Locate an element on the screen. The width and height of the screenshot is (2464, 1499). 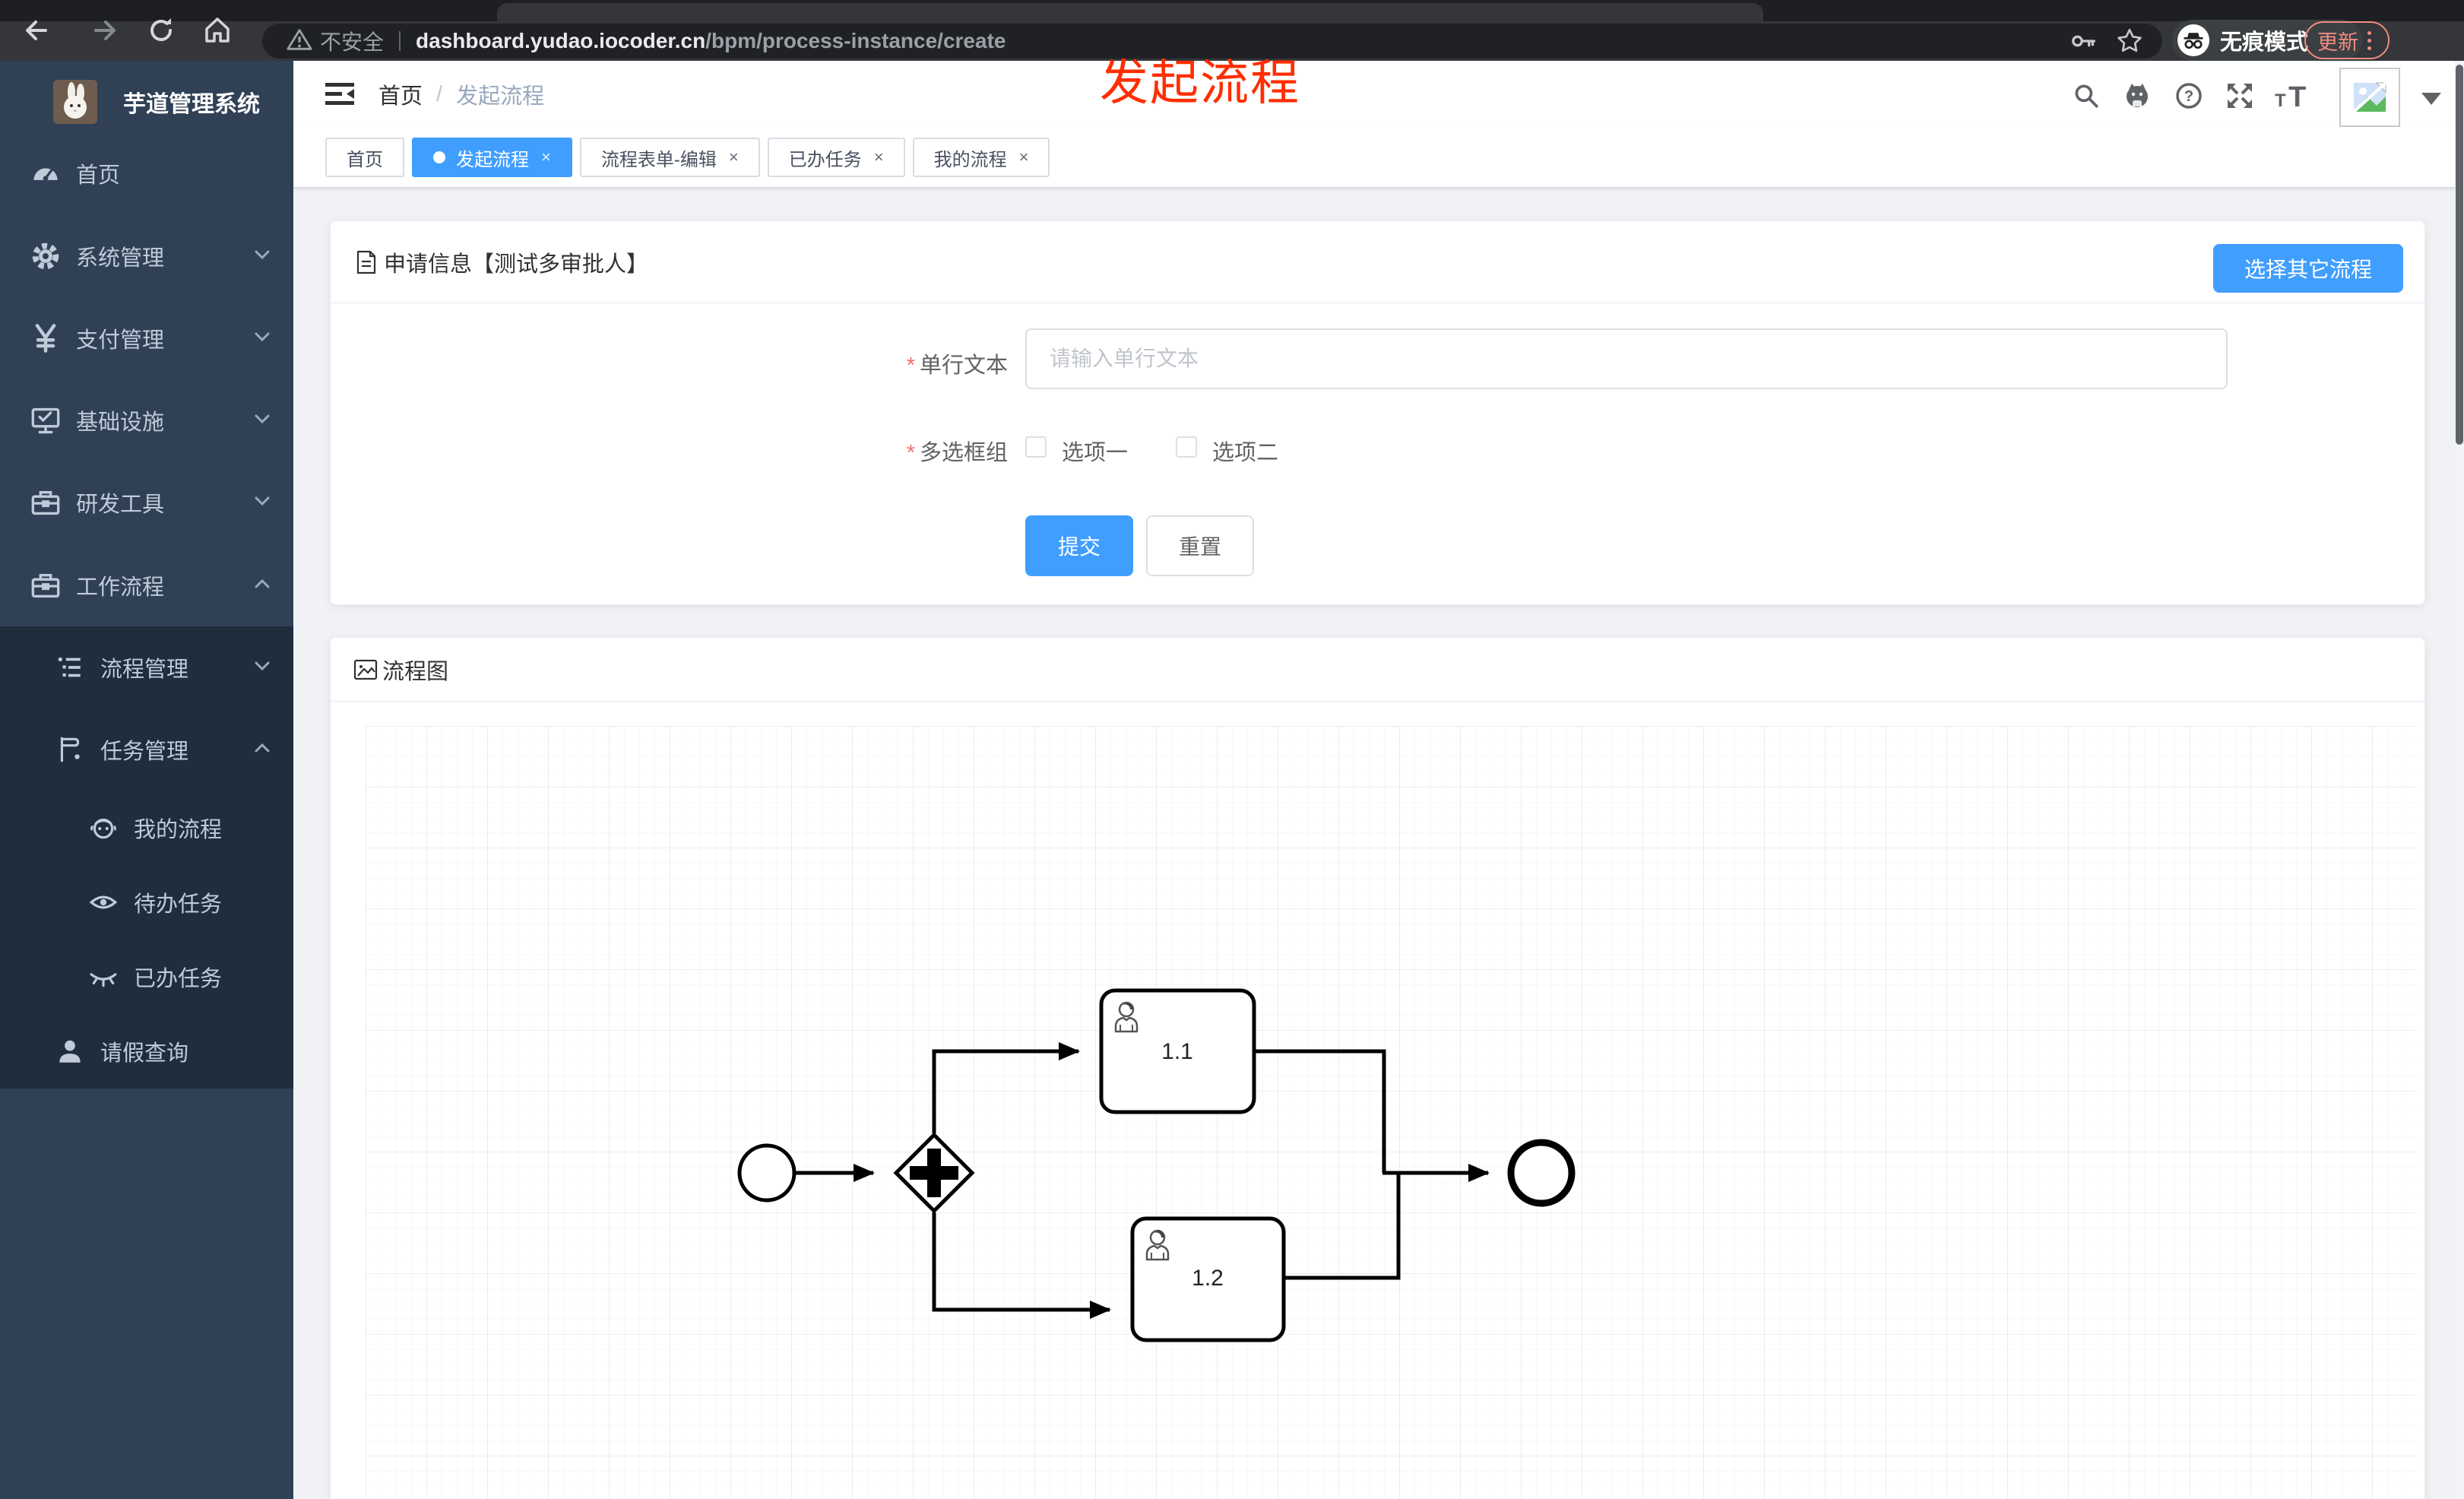
help-icon: ? is located at coordinates (2188, 96).